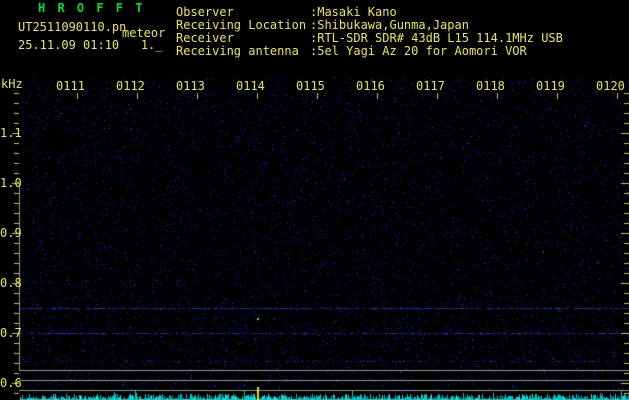 Image resolution: width=629 pixels, height=400 pixels. What do you see at coordinates (418, 51) in the screenshot?
I see `meta-value-antenna: :5el Yagi Az 20 for Aomori VOR` at bounding box center [418, 51].